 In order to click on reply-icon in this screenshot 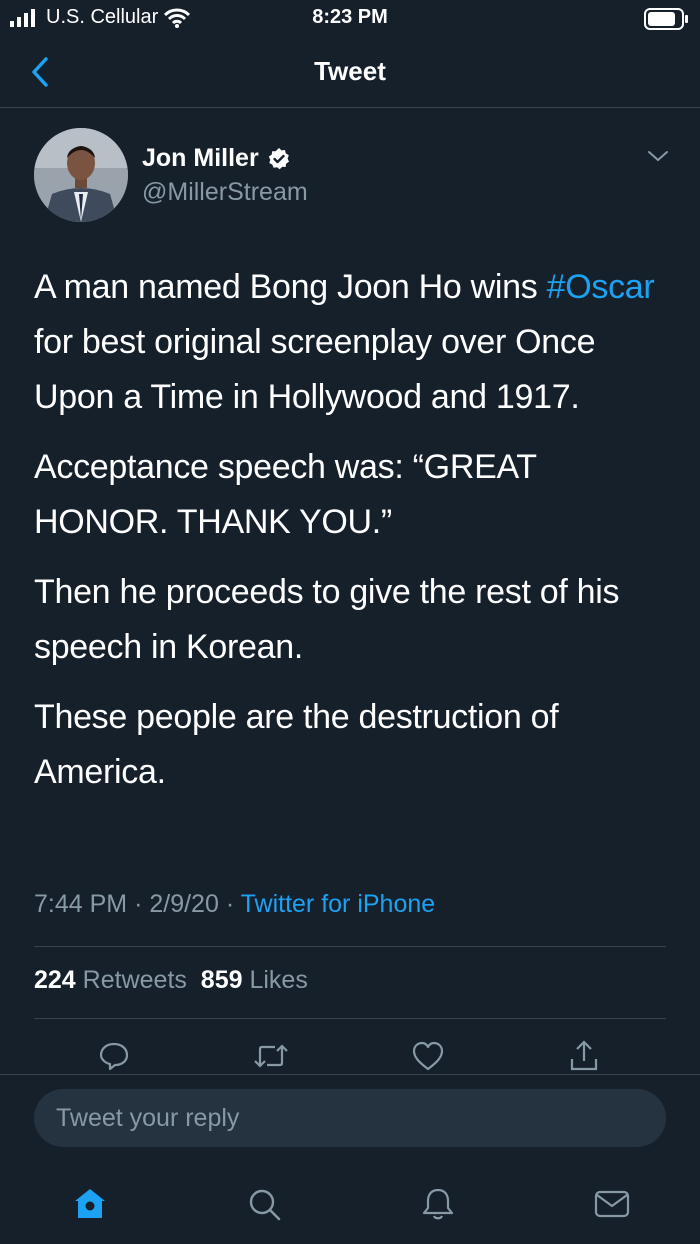, I will do `click(114, 1056)`.